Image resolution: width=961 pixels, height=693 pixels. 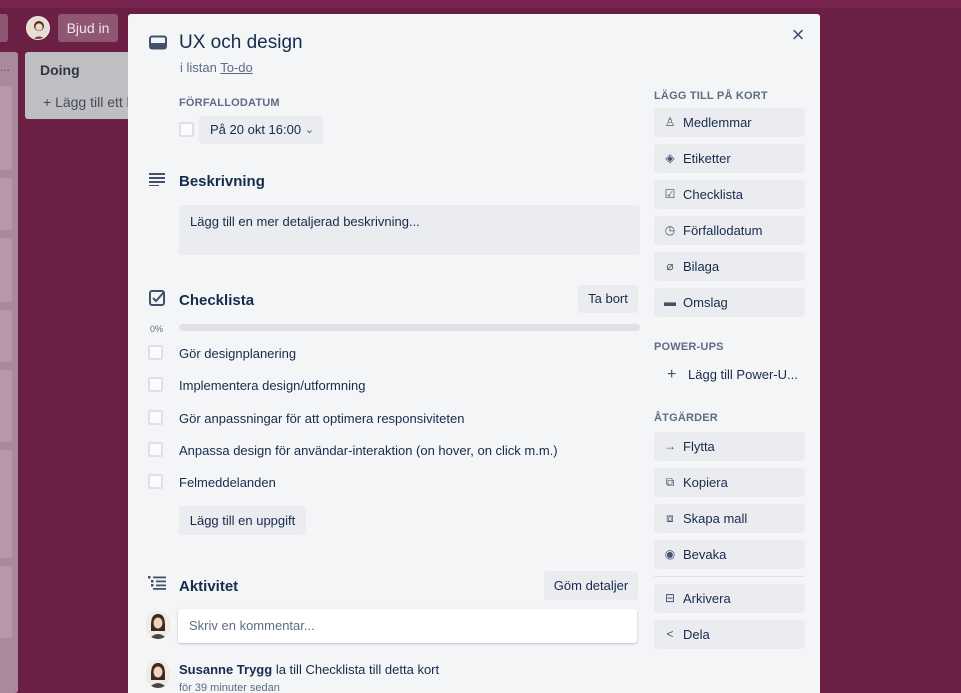 I want to click on due-date-sidebar-button: ◷ Förfallodatum, so click(x=729, y=230).